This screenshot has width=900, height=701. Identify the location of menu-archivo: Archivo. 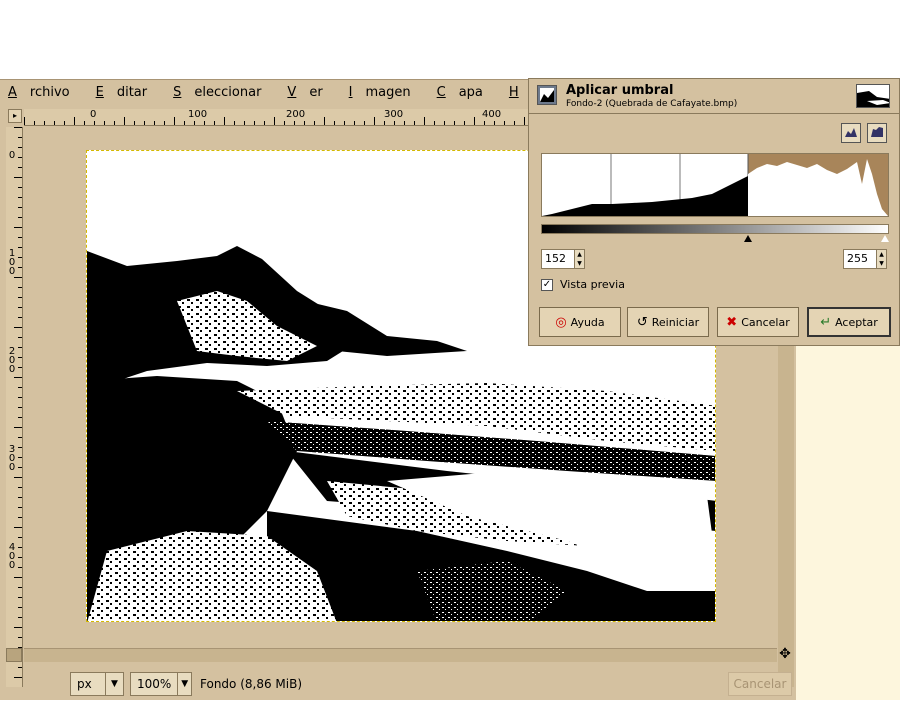
(45, 92).